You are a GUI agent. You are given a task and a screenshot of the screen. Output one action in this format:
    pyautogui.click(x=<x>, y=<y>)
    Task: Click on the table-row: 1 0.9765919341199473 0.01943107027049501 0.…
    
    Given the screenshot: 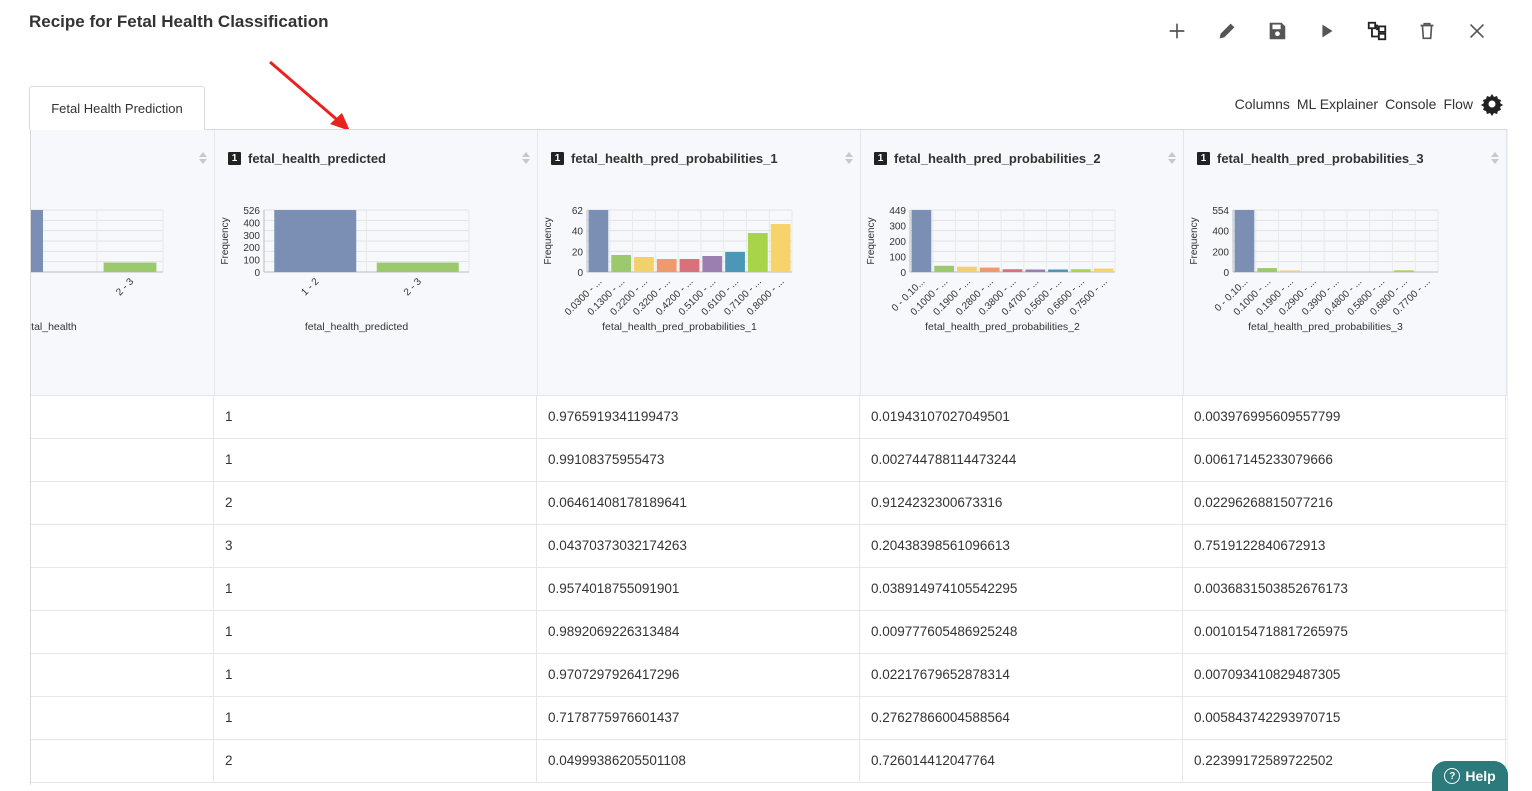 What is the action you would take?
    pyautogui.click(x=769, y=417)
    